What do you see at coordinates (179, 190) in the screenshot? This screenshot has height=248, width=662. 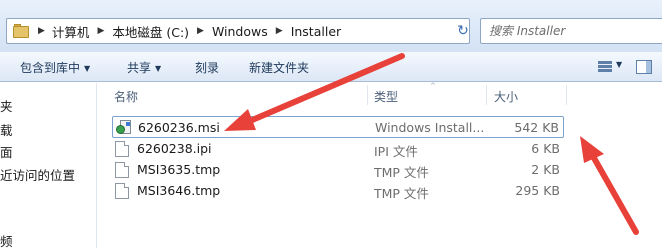 I see `file-name: MSI3646.tmp` at bounding box center [179, 190].